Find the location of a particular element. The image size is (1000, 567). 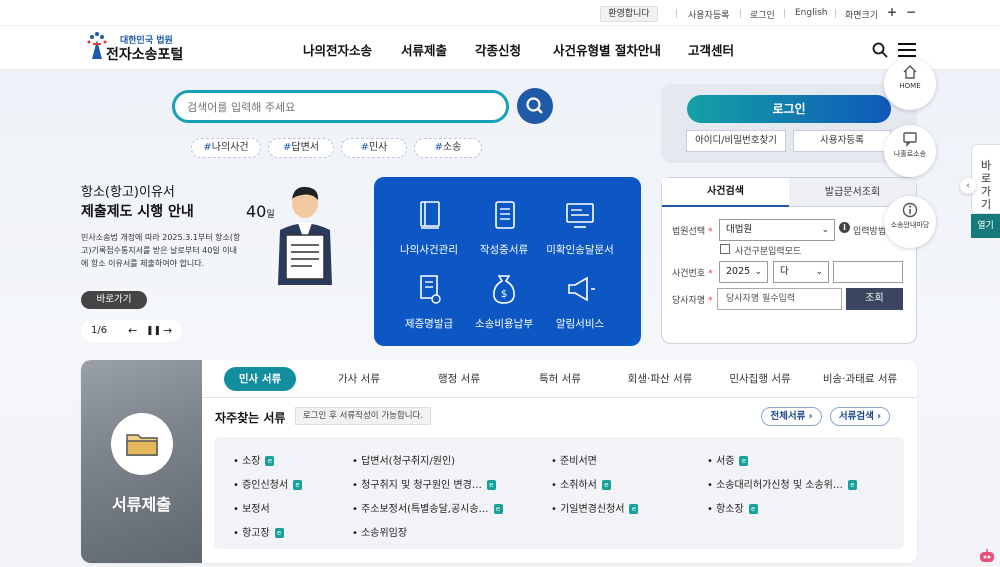

list-item: • 서증 e is located at coordinates (728, 459).